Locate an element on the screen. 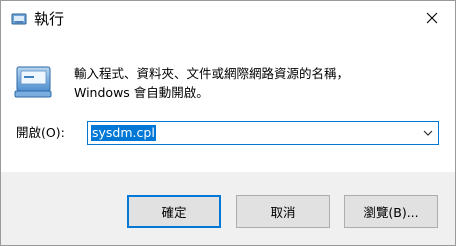  title-bar: 執行 is located at coordinates (228, 19).